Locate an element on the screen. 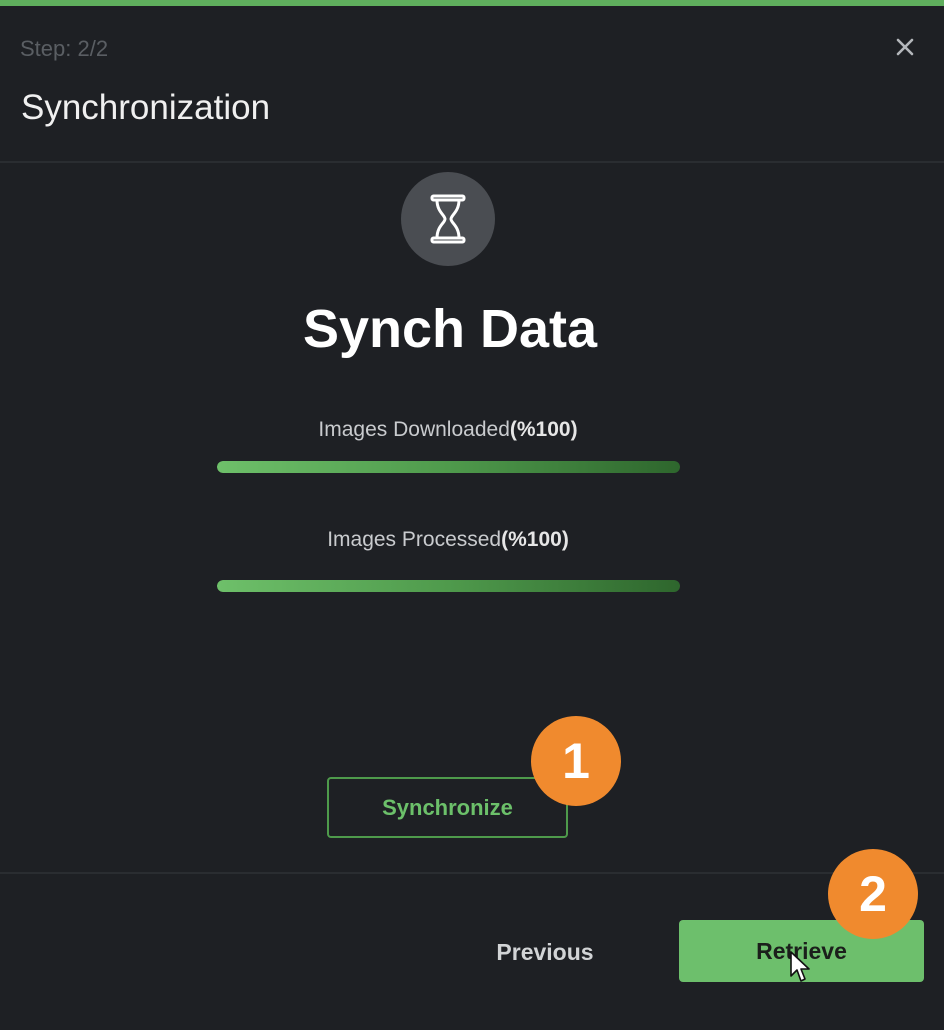 This screenshot has width=944, height=1030. synchronize-button: Synchronize is located at coordinates (447, 807).